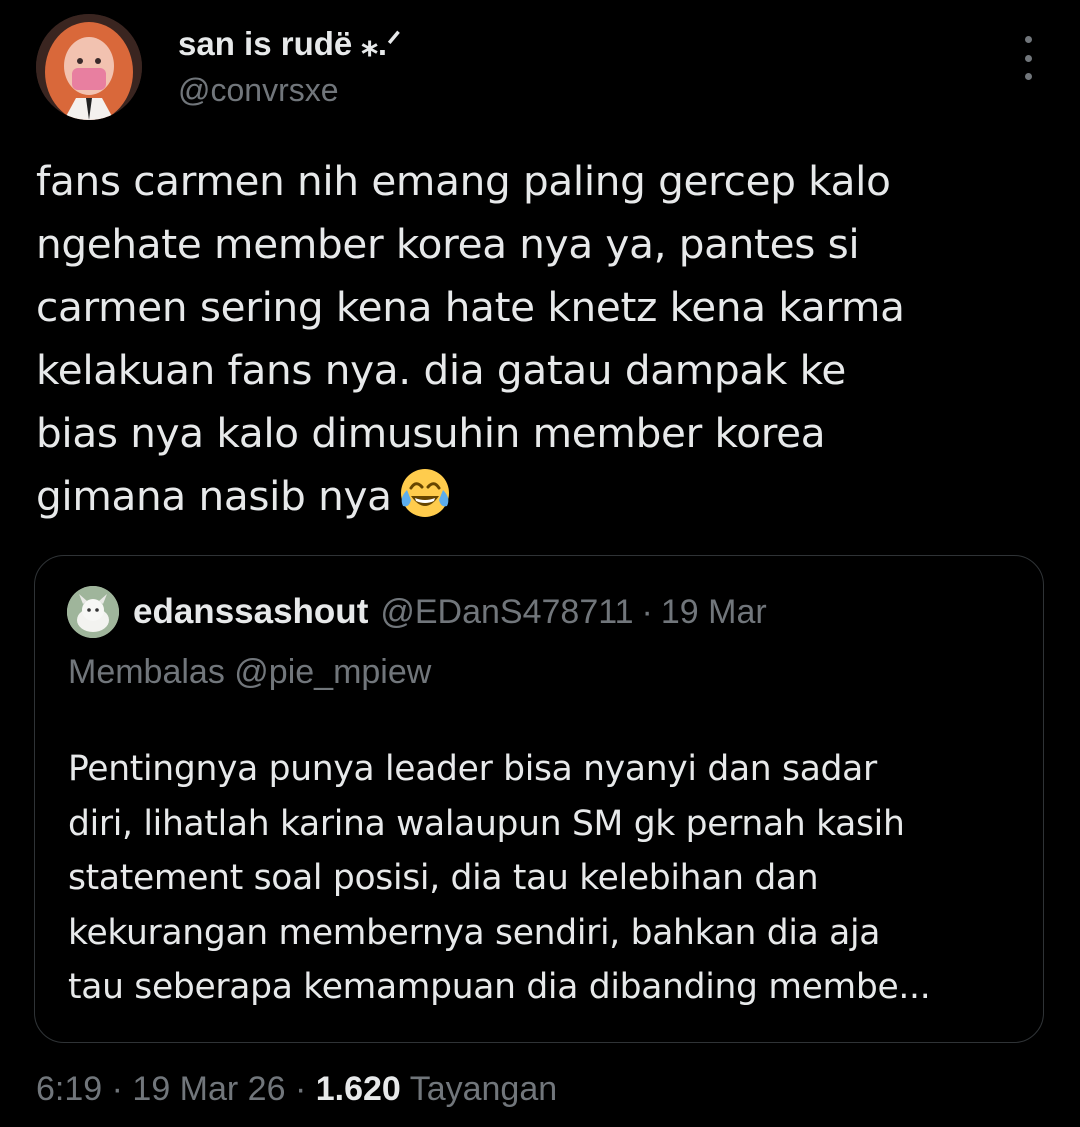 The image size is (1080, 1127). I want to click on quoted-tweet-date: 19 Mar, so click(714, 612).